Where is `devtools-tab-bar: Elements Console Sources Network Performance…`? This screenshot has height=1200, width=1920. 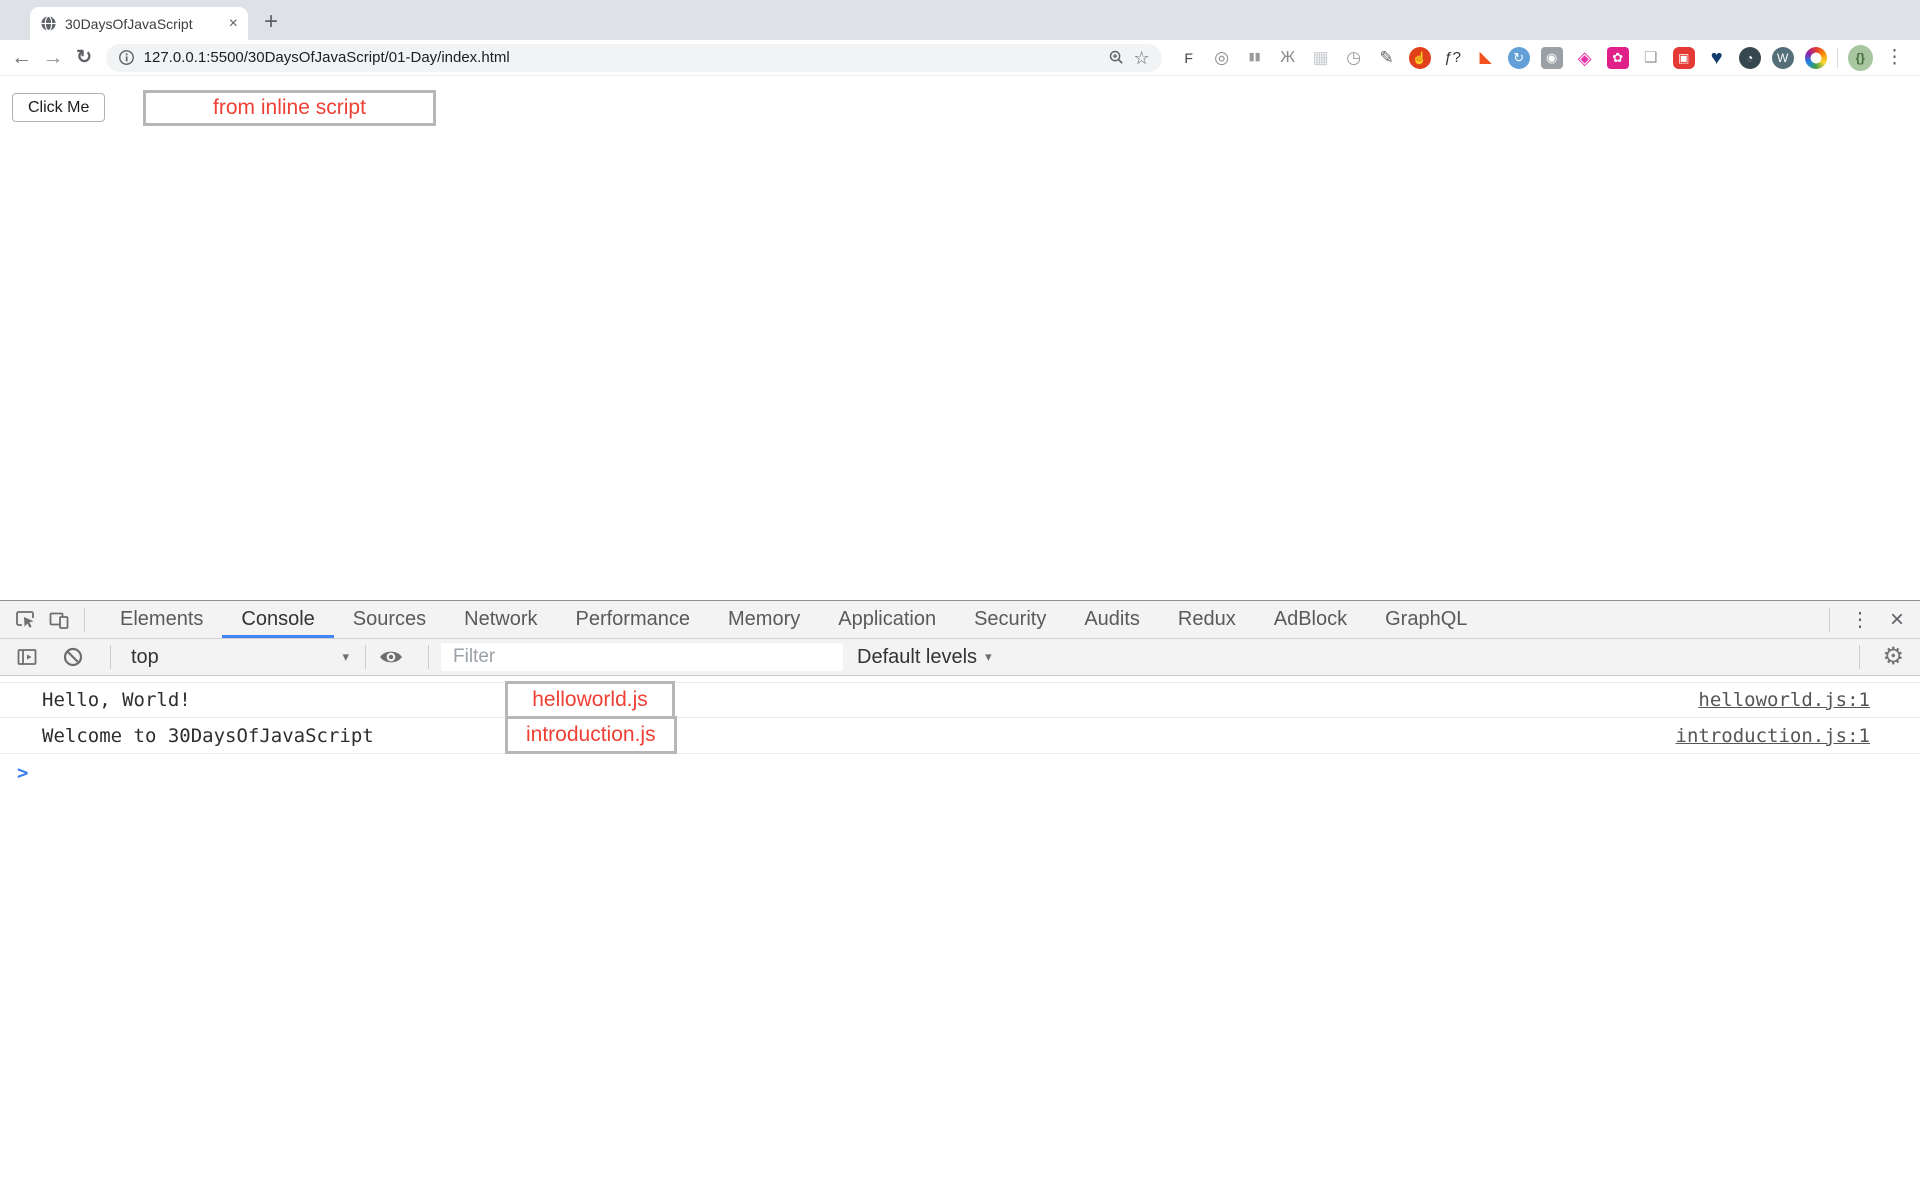 devtools-tab-bar: Elements Console Sources Network Performance… is located at coordinates (960, 620).